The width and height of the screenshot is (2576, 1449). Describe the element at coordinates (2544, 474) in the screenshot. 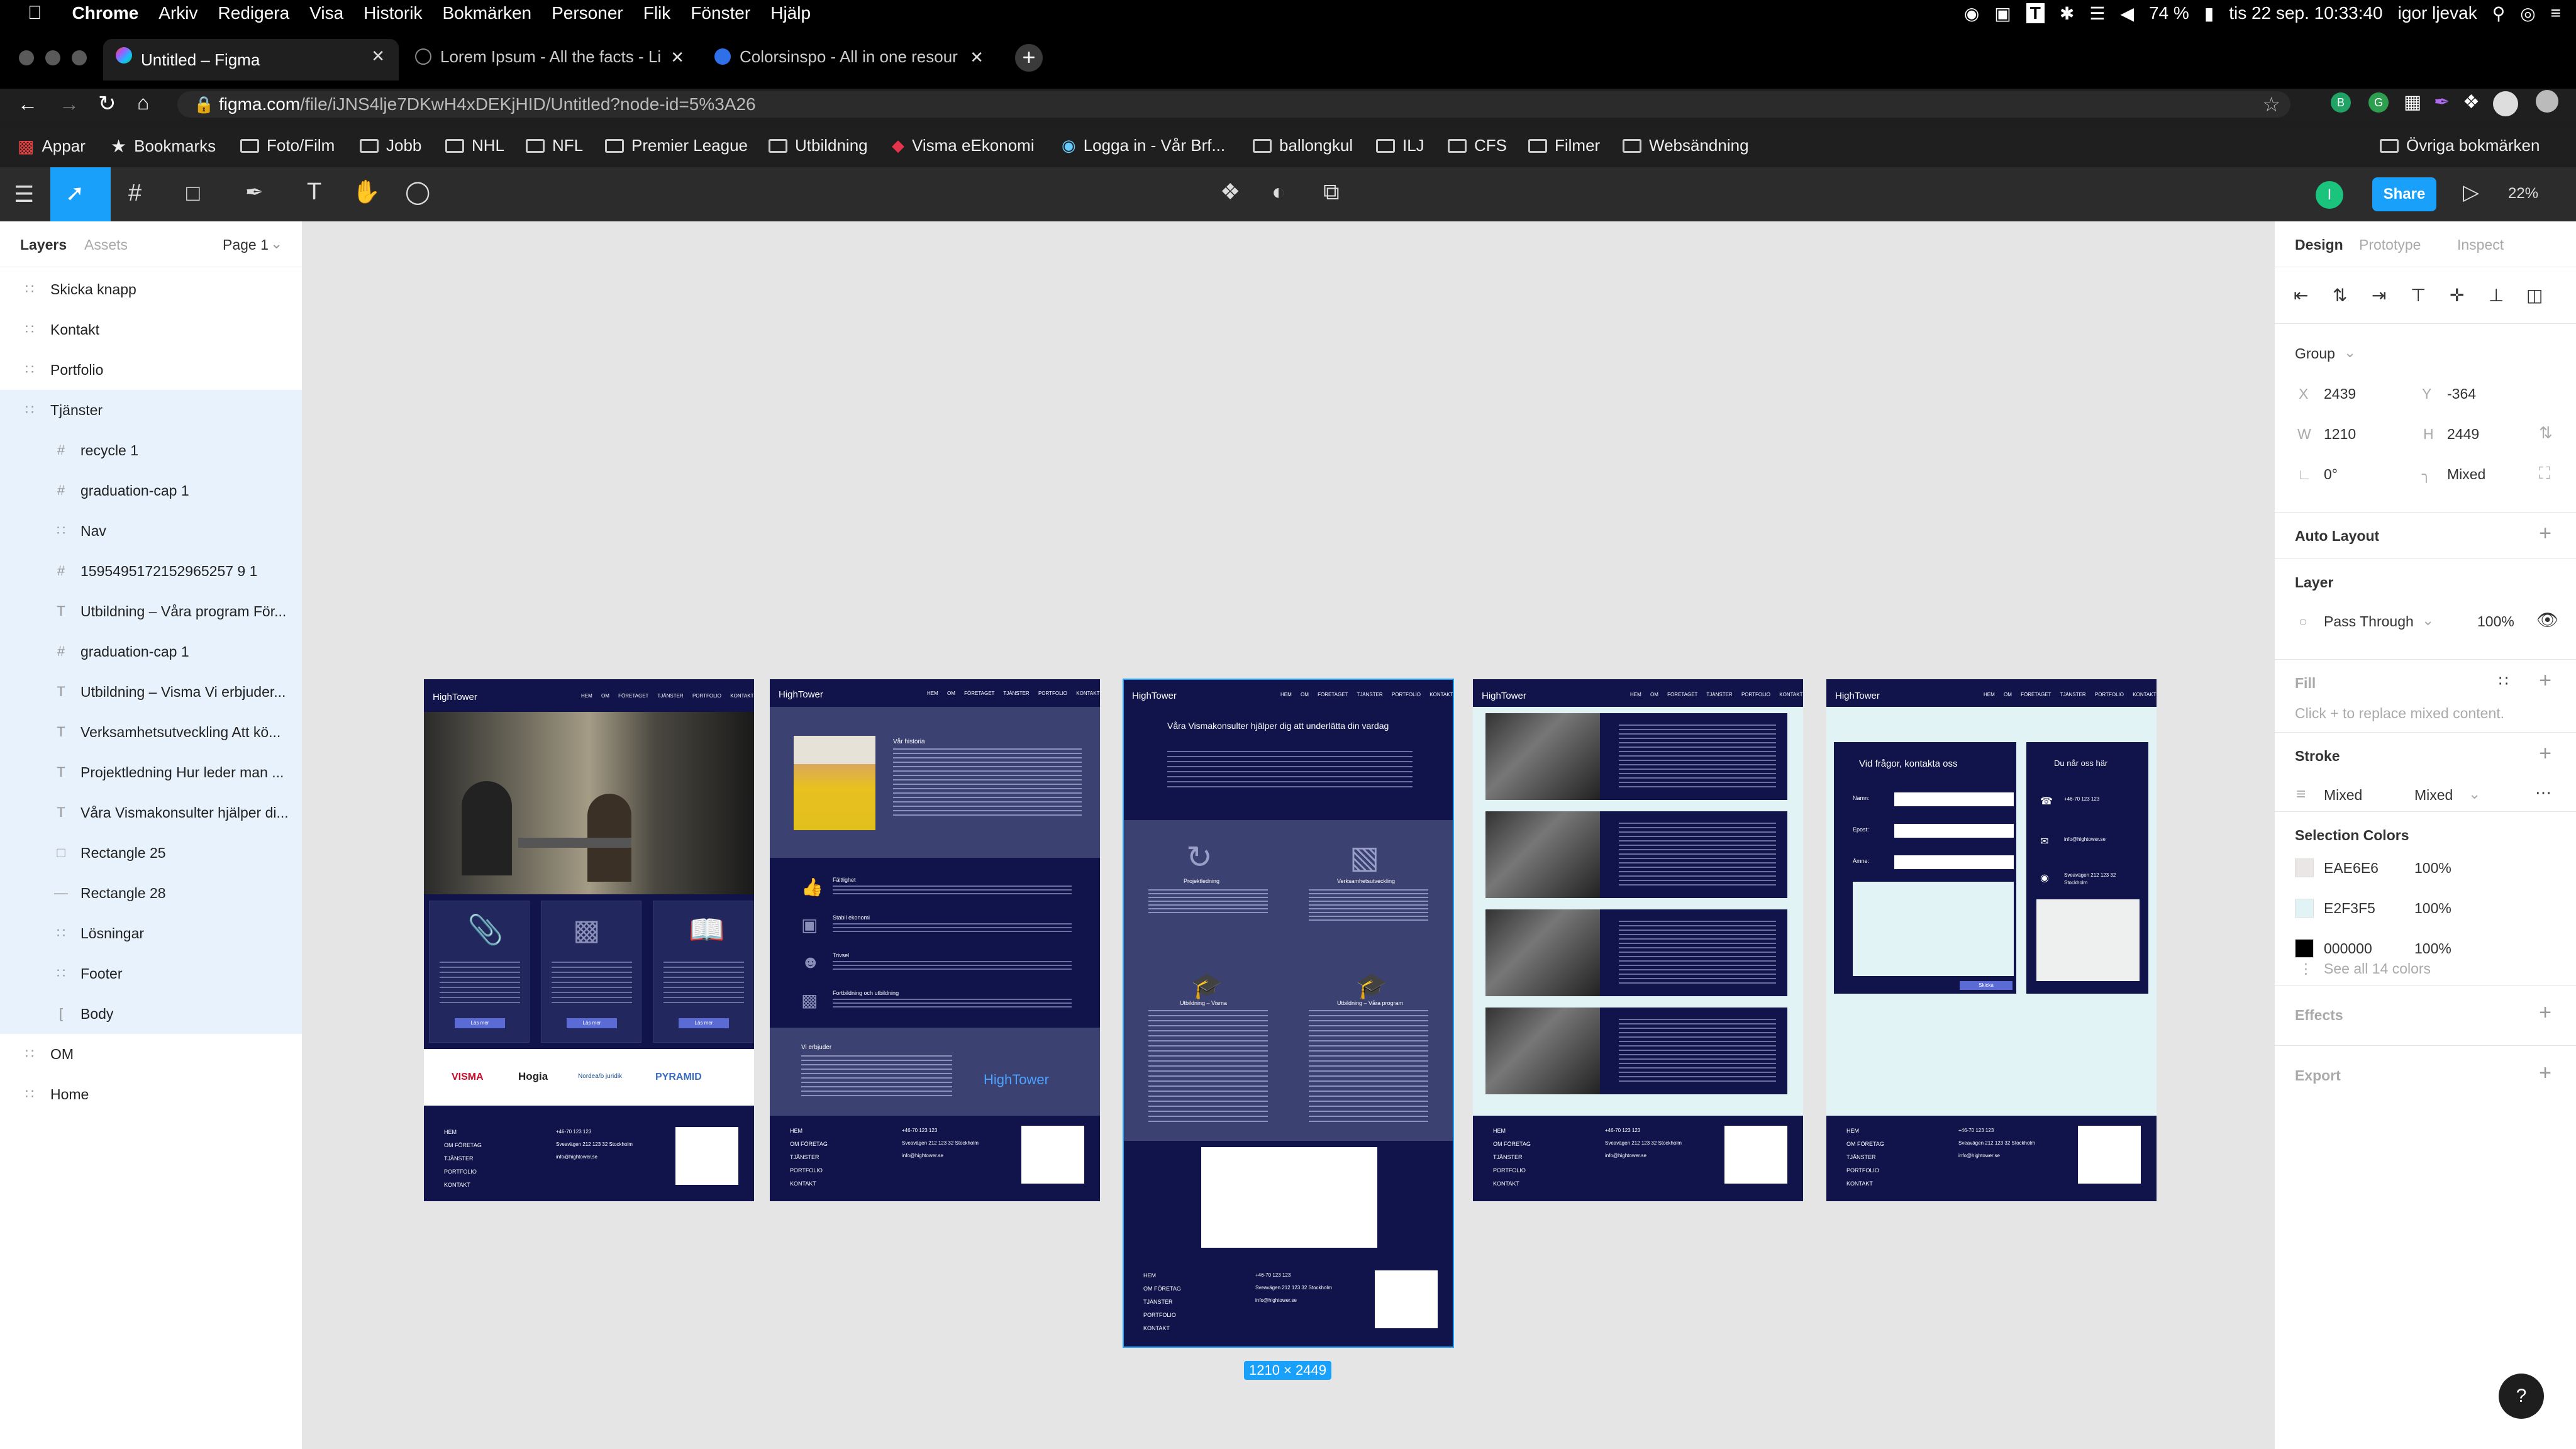

I see `independent-corners-icon: ⛶` at that location.